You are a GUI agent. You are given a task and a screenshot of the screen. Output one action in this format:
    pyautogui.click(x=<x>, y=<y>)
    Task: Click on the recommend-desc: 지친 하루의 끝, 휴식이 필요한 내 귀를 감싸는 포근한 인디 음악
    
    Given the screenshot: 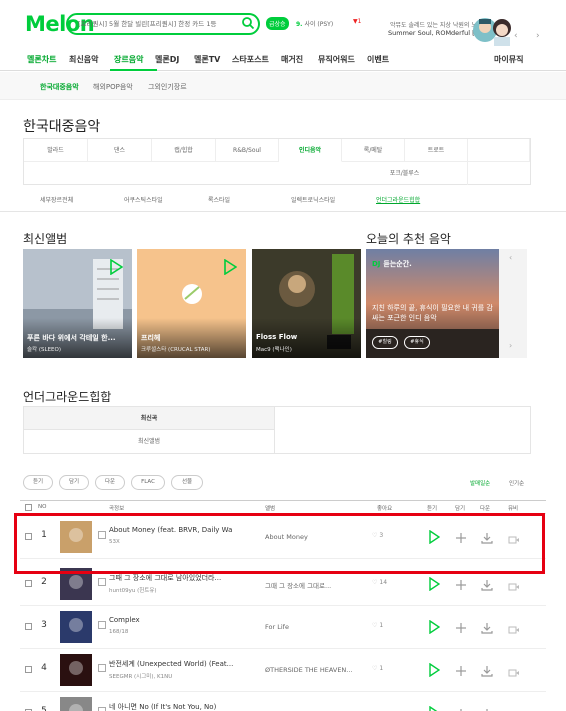 What is the action you would take?
    pyautogui.click(x=434, y=313)
    